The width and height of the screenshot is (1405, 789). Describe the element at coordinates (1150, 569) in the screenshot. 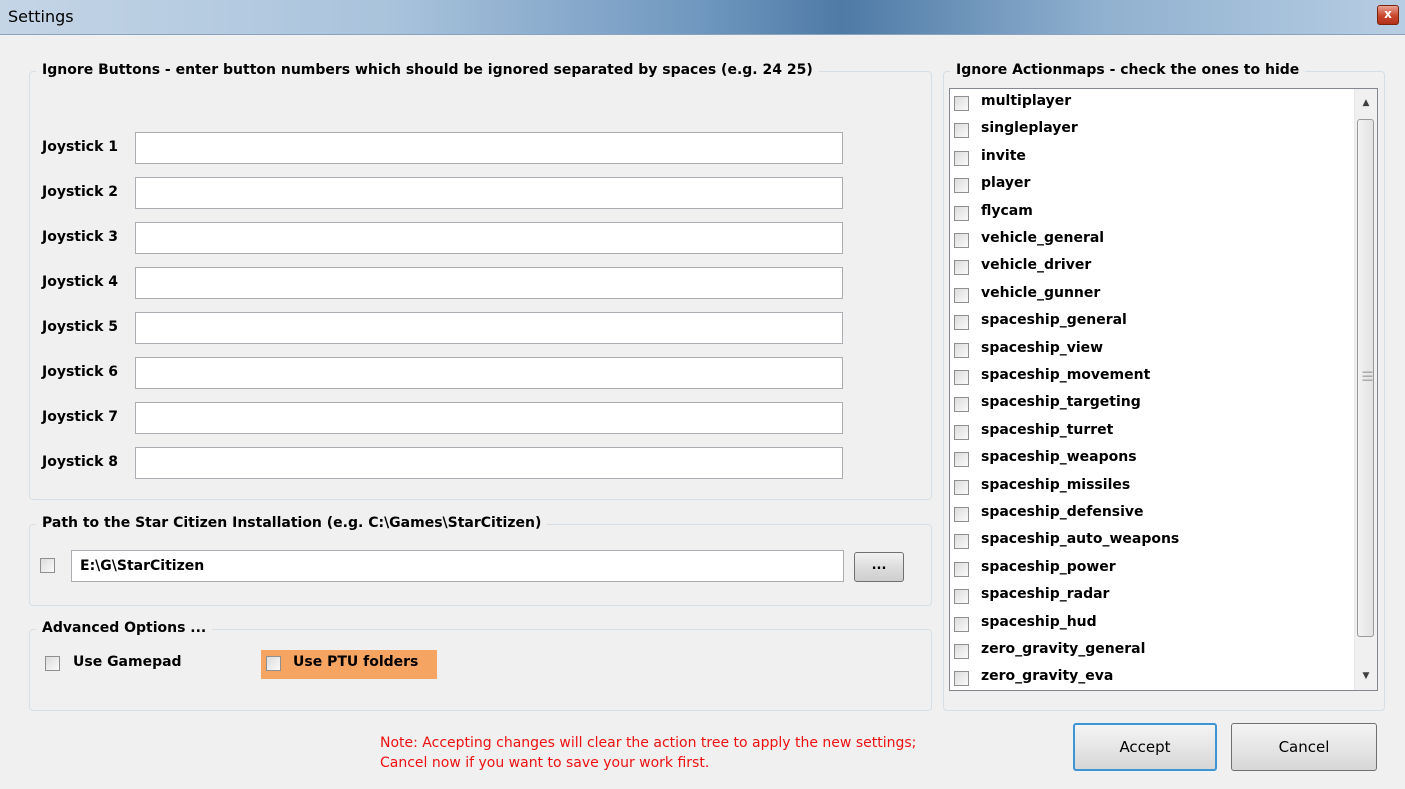

I see `actionmap-item: spaceship_power` at that location.